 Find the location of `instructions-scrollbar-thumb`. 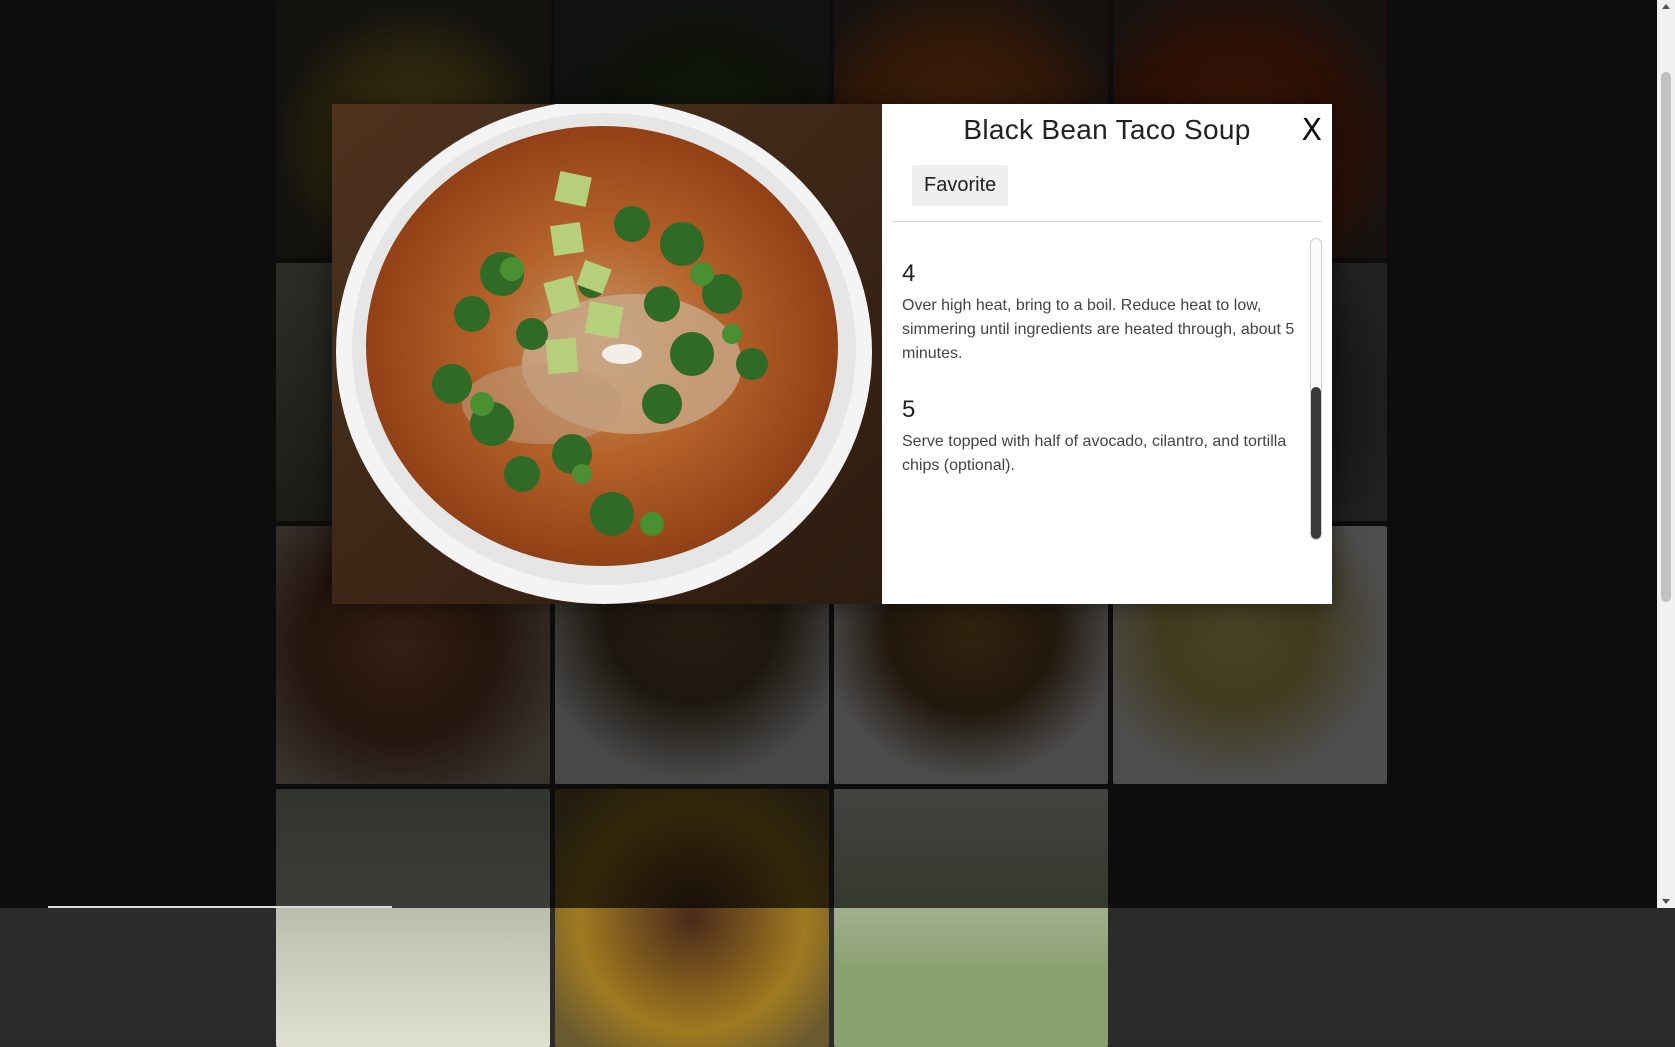

instructions-scrollbar-thumb is located at coordinates (1316, 463).